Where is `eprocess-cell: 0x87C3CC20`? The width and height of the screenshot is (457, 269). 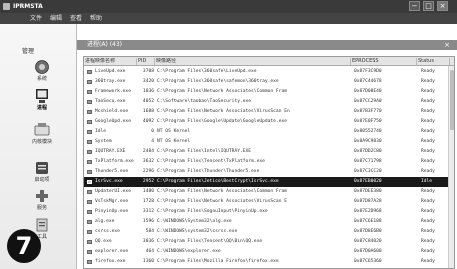 eprocess-cell: 0x87C3CC20 is located at coordinates (368, 171).